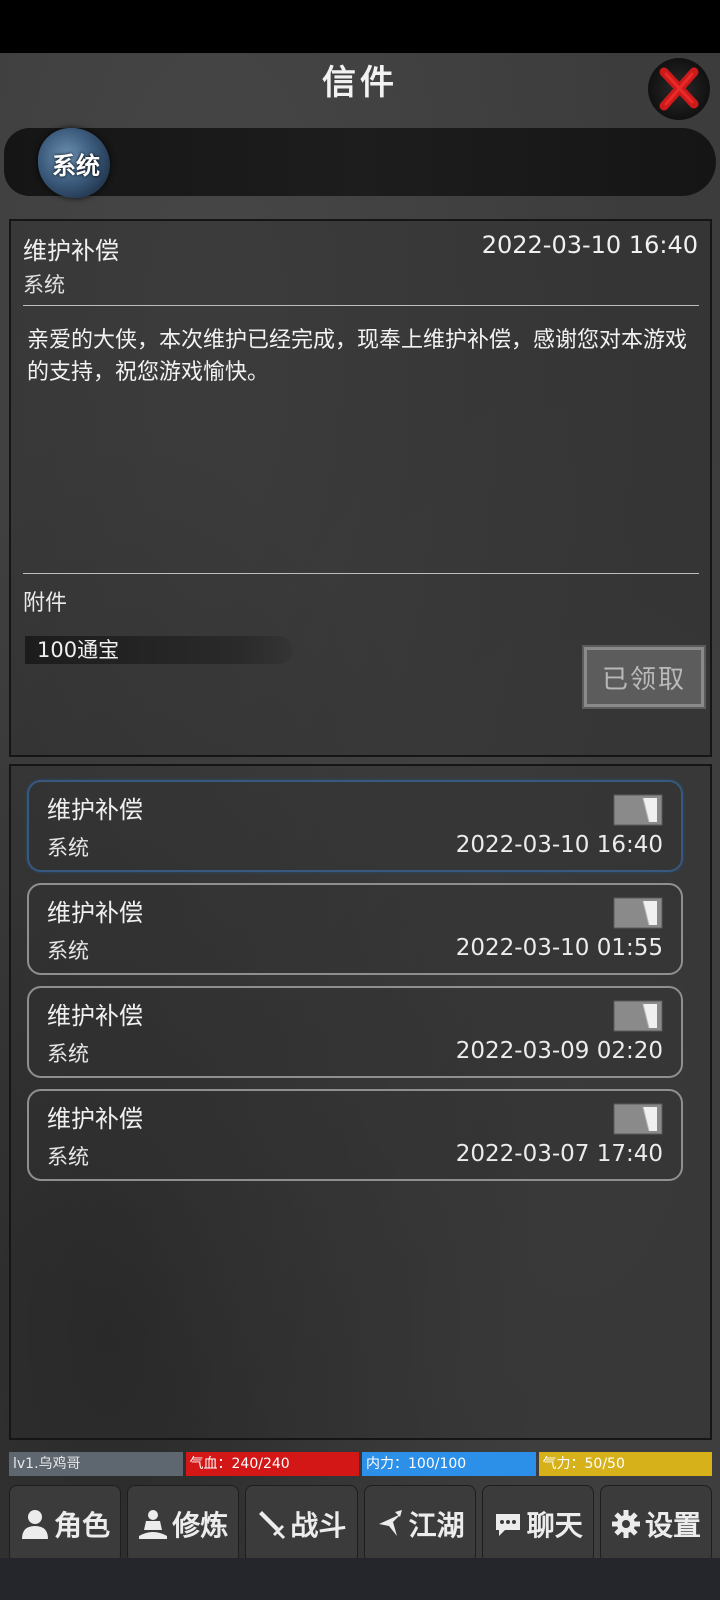 The height and width of the screenshot is (1600, 720). What do you see at coordinates (272, 1525) in the screenshot?
I see `sword-icon` at bounding box center [272, 1525].